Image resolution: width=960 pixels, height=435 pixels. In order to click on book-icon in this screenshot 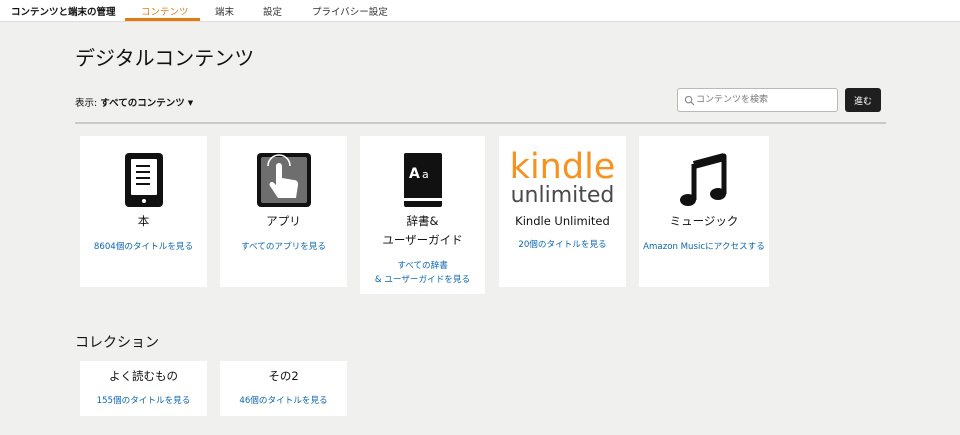, I will do `click(143, 180)`.